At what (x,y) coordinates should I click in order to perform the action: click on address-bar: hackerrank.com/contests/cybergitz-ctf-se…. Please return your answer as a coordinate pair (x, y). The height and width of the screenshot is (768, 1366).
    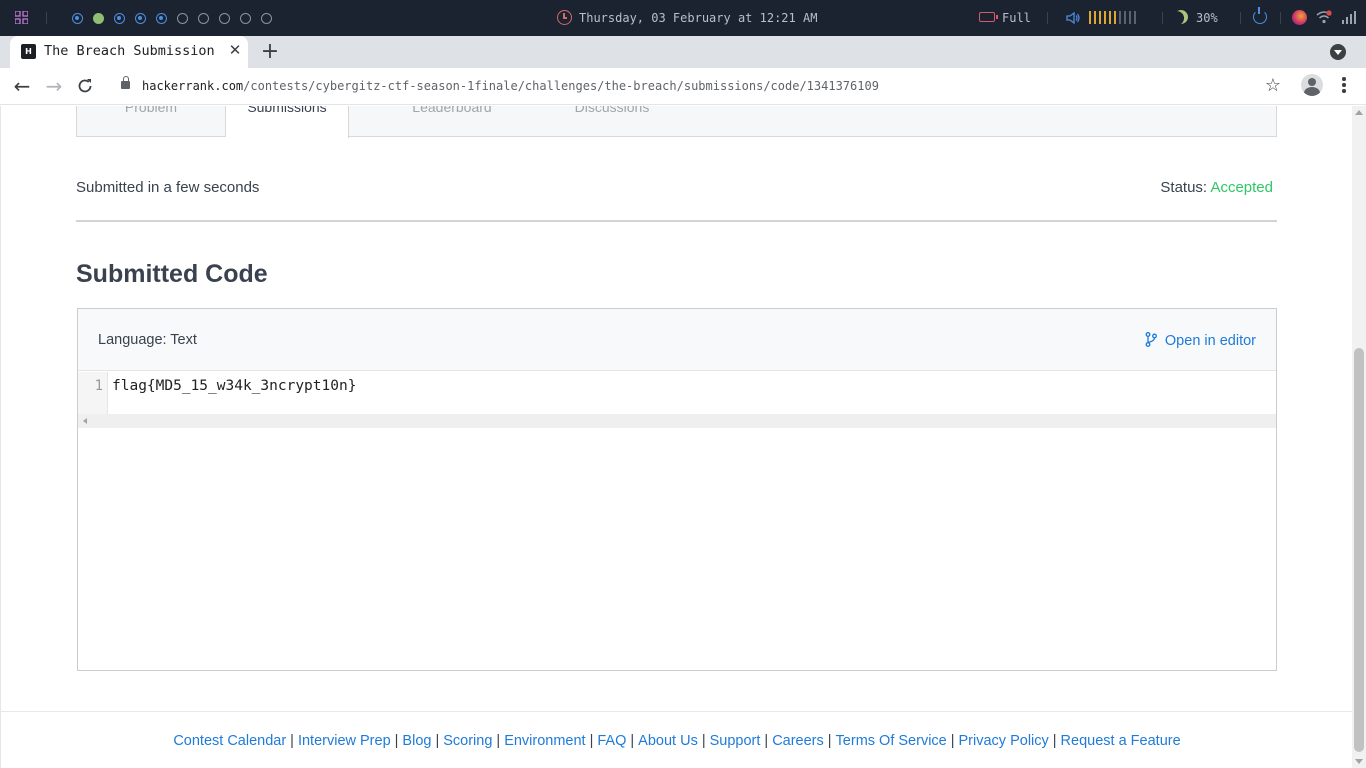
    Looking at the image, I should click on (700, 86).